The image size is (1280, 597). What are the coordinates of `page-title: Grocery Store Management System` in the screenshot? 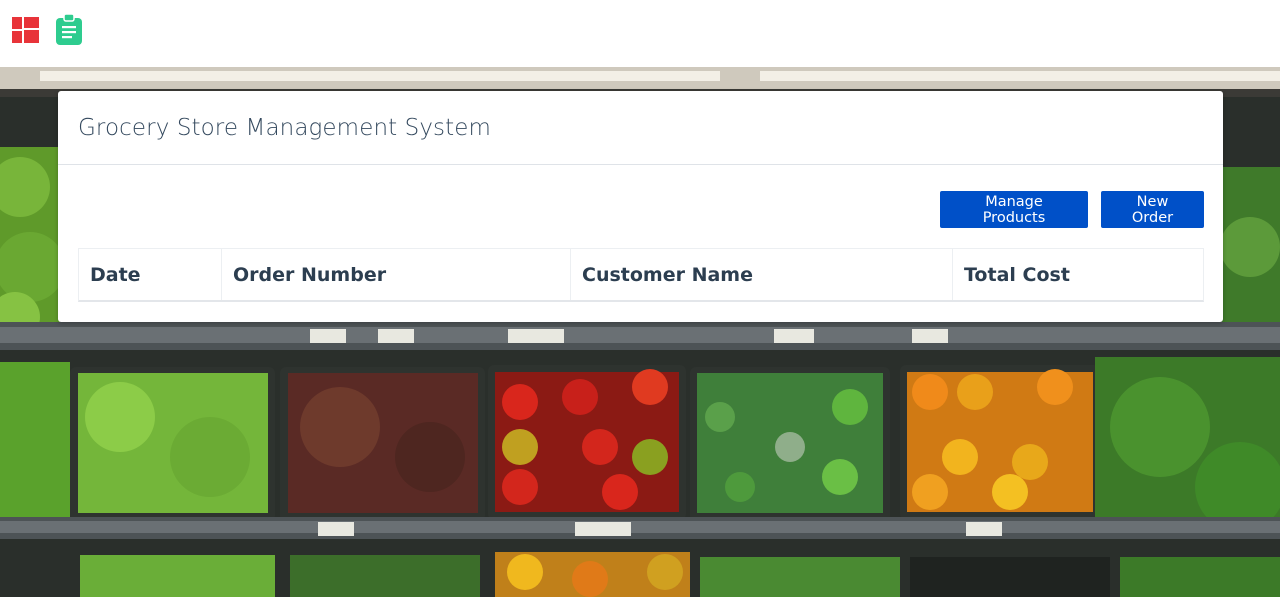 It's located at (285, 127).